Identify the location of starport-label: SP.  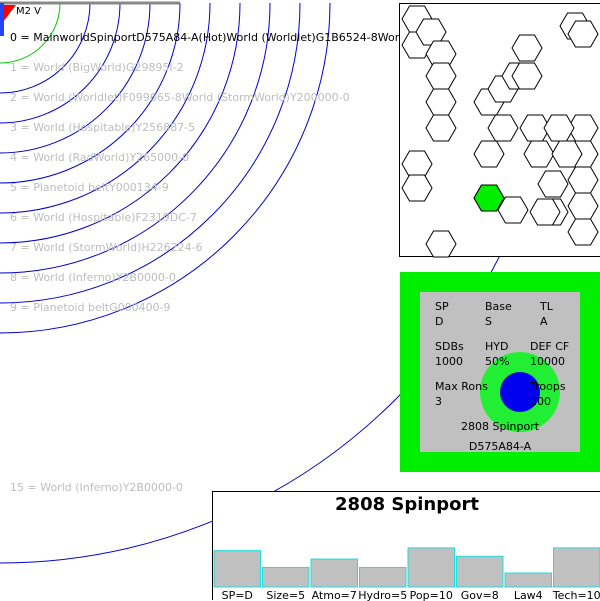
(442, 307).